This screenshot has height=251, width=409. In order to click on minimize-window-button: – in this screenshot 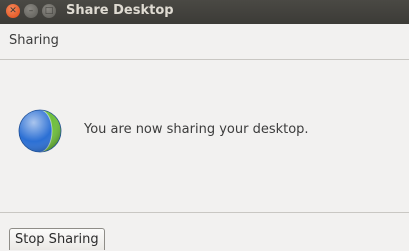, I will do `click(31, 11)`.